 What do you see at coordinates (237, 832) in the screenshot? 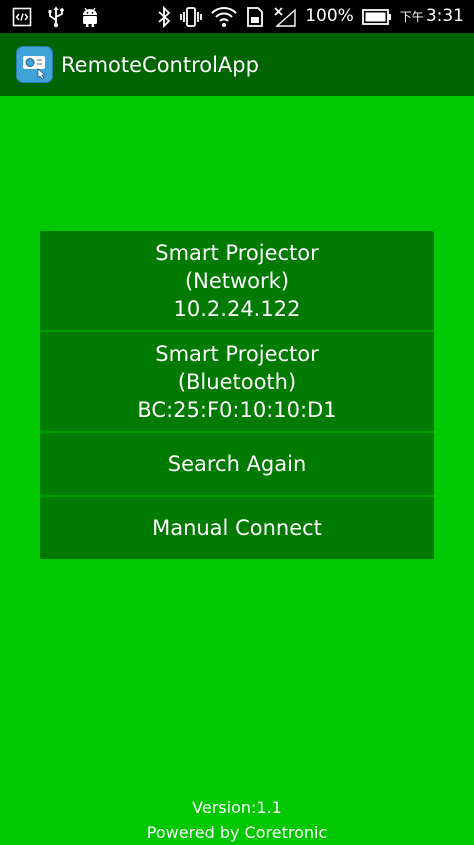
I see `powered-by-text: Powered by Coretronic` at bounding box center [237, 832].